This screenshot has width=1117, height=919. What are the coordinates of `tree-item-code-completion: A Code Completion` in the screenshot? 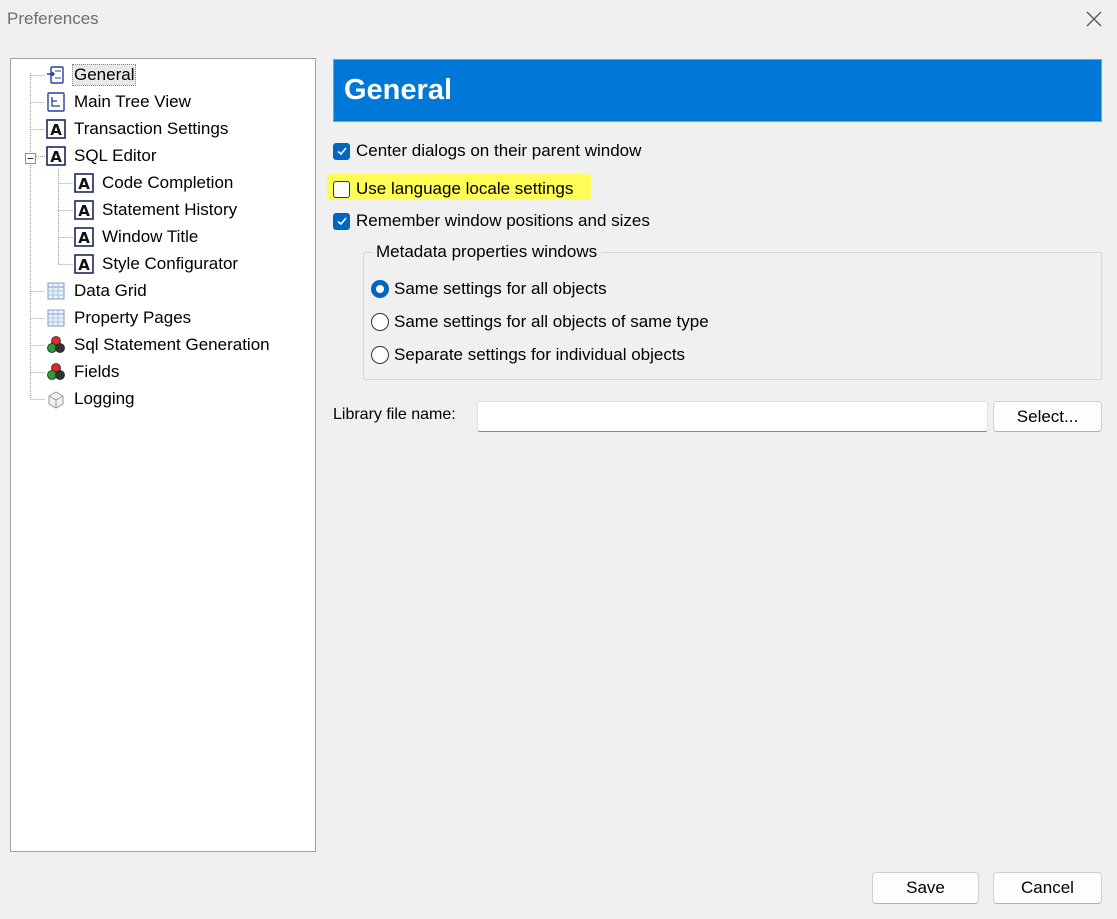 It's located at (154, 183).